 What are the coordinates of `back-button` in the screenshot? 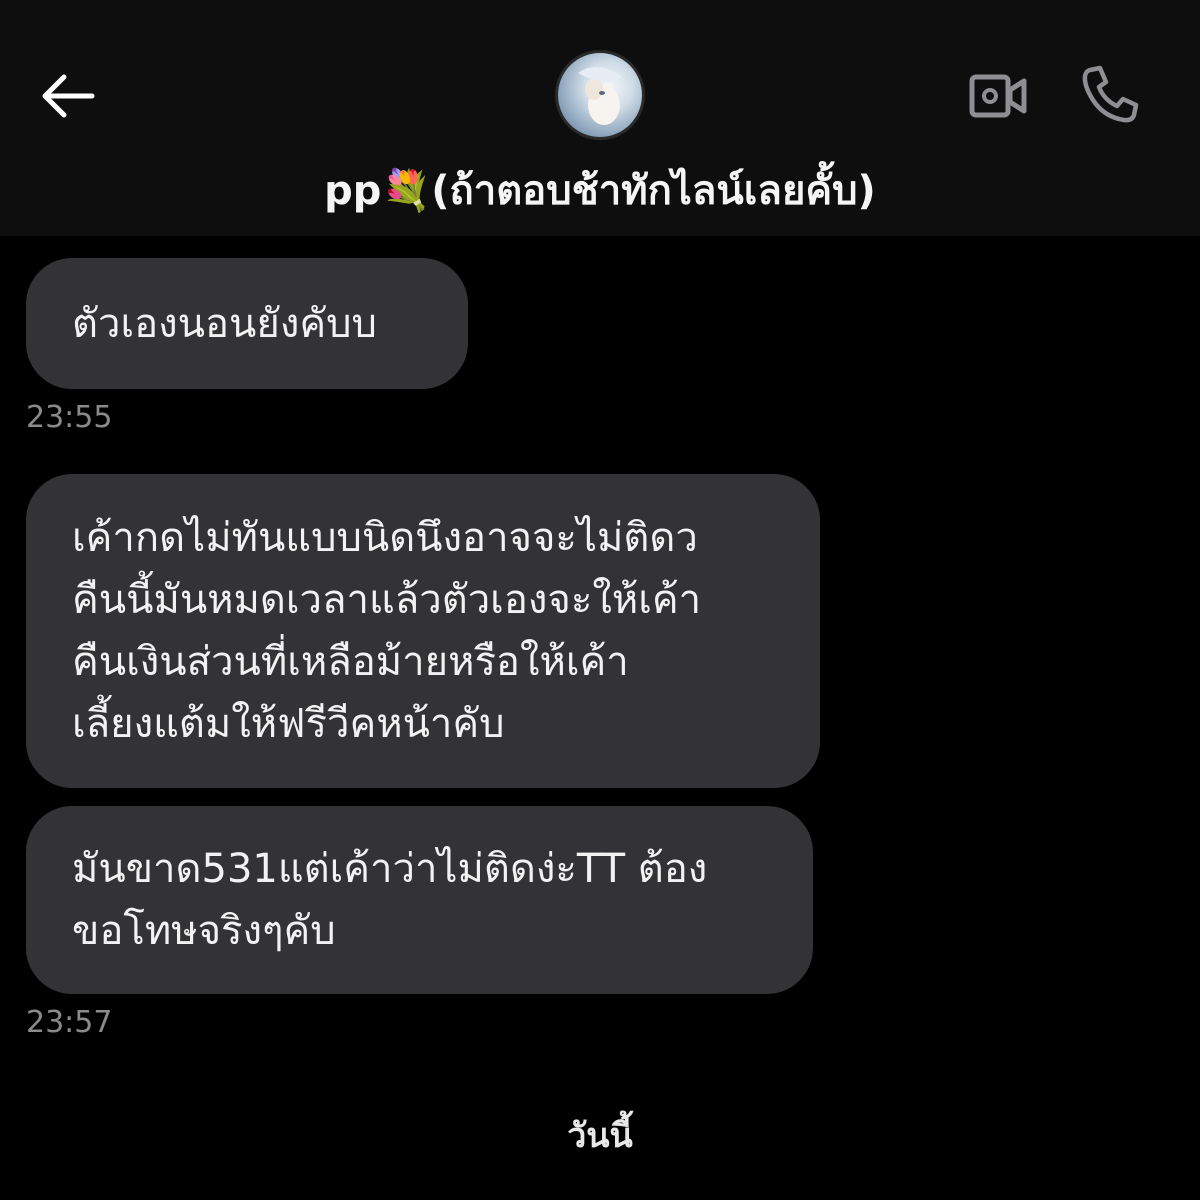 It's located at (68, 96).